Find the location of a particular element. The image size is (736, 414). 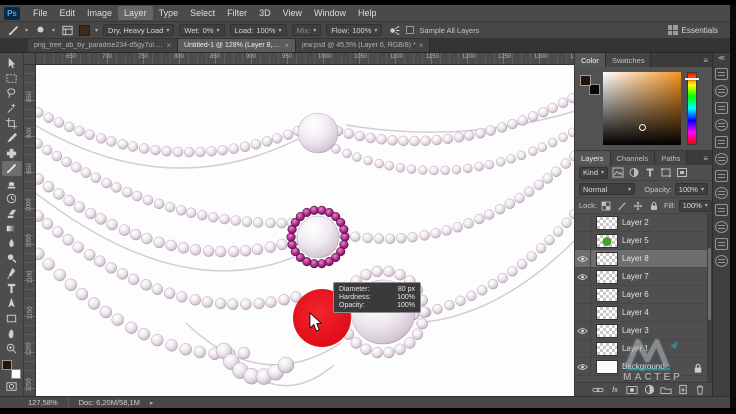

brush-load-swatch is located at coordinates (85, 30).